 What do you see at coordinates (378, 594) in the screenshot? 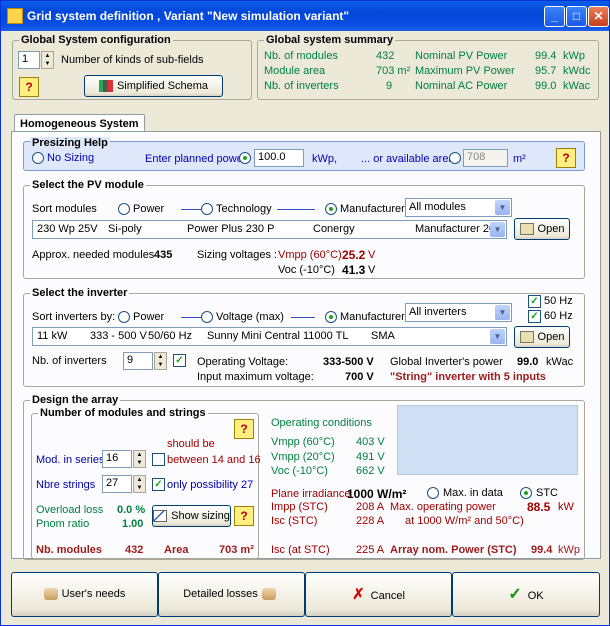
I see `cancel-button: ✗ Cancel` at bounding box center [378, 594].